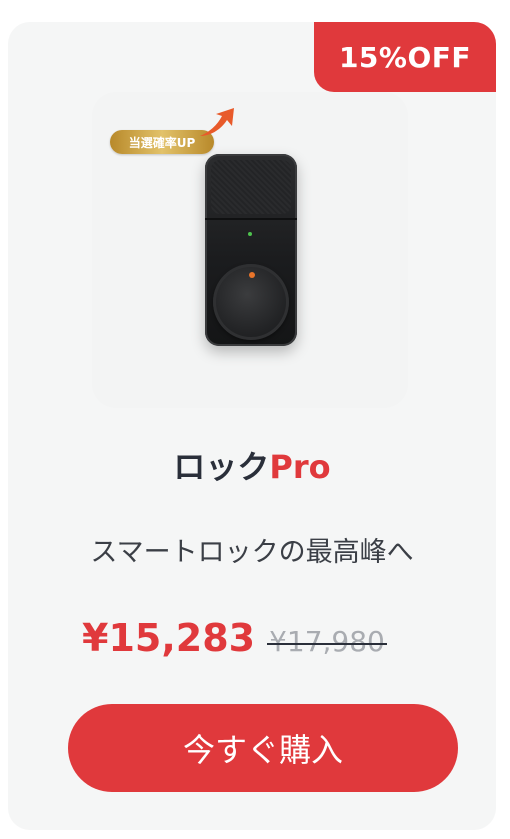 The image size is (510, 839). I want to click on product-title: ロックPro, so click(252, 465).